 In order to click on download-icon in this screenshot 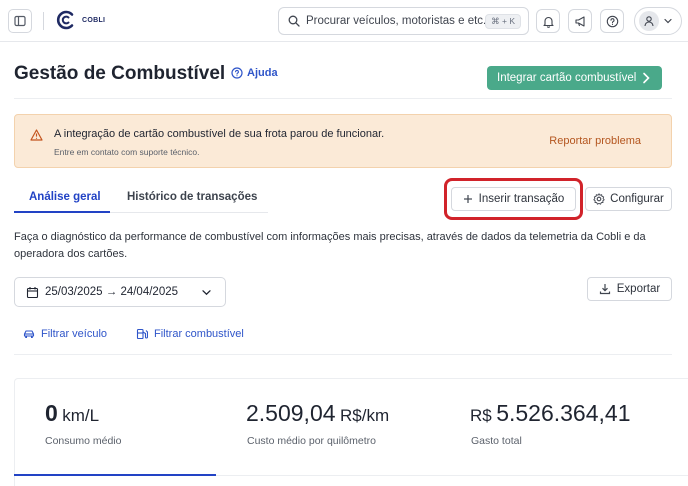, I will do `click(604, 289)`.